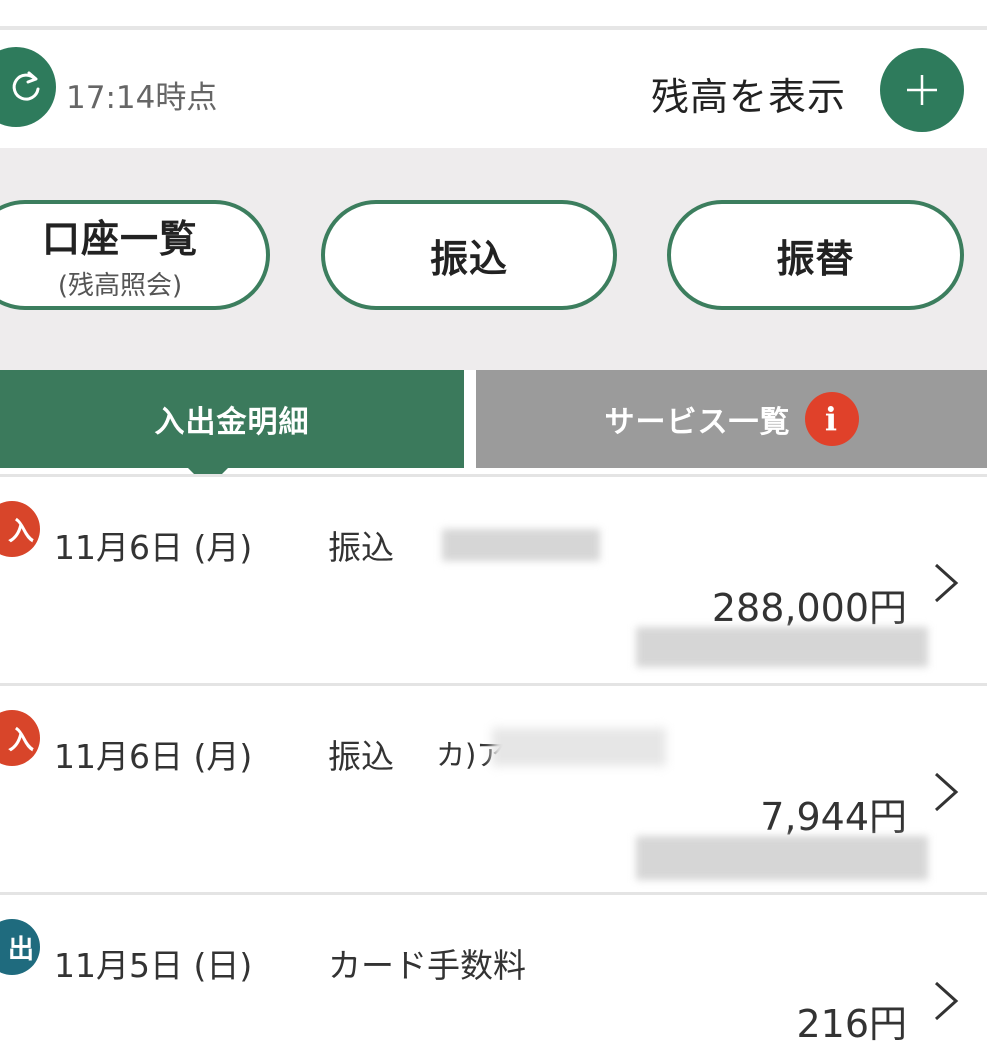 The width and height of the screenshot is (987, 1048). What do you see at coordinates (809, 608) in the screenshot?
I see `transaction-amount: 288,000円` at bounding box center [809, 608].